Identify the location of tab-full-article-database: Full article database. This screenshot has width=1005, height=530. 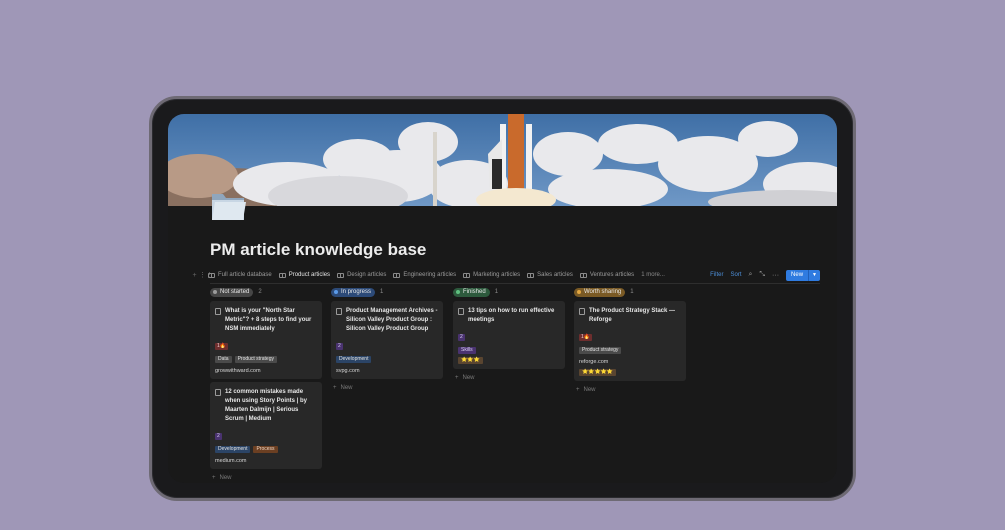
(240, 275).